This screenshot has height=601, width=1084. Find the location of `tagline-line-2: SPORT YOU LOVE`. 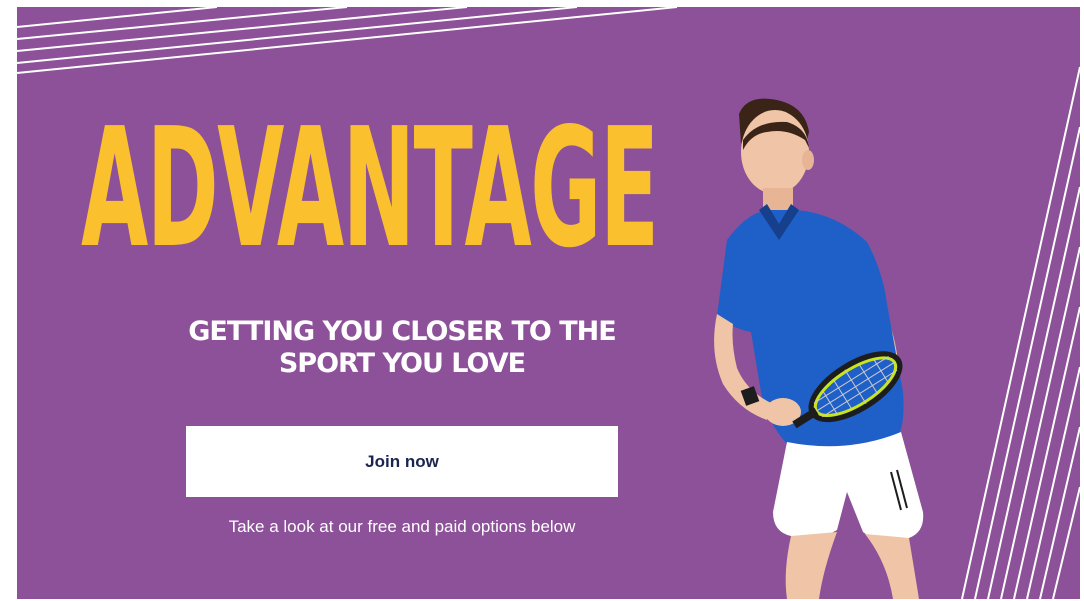

tagline-line-2: SPORT YOU LOVE is located at coordinates (402, 364).